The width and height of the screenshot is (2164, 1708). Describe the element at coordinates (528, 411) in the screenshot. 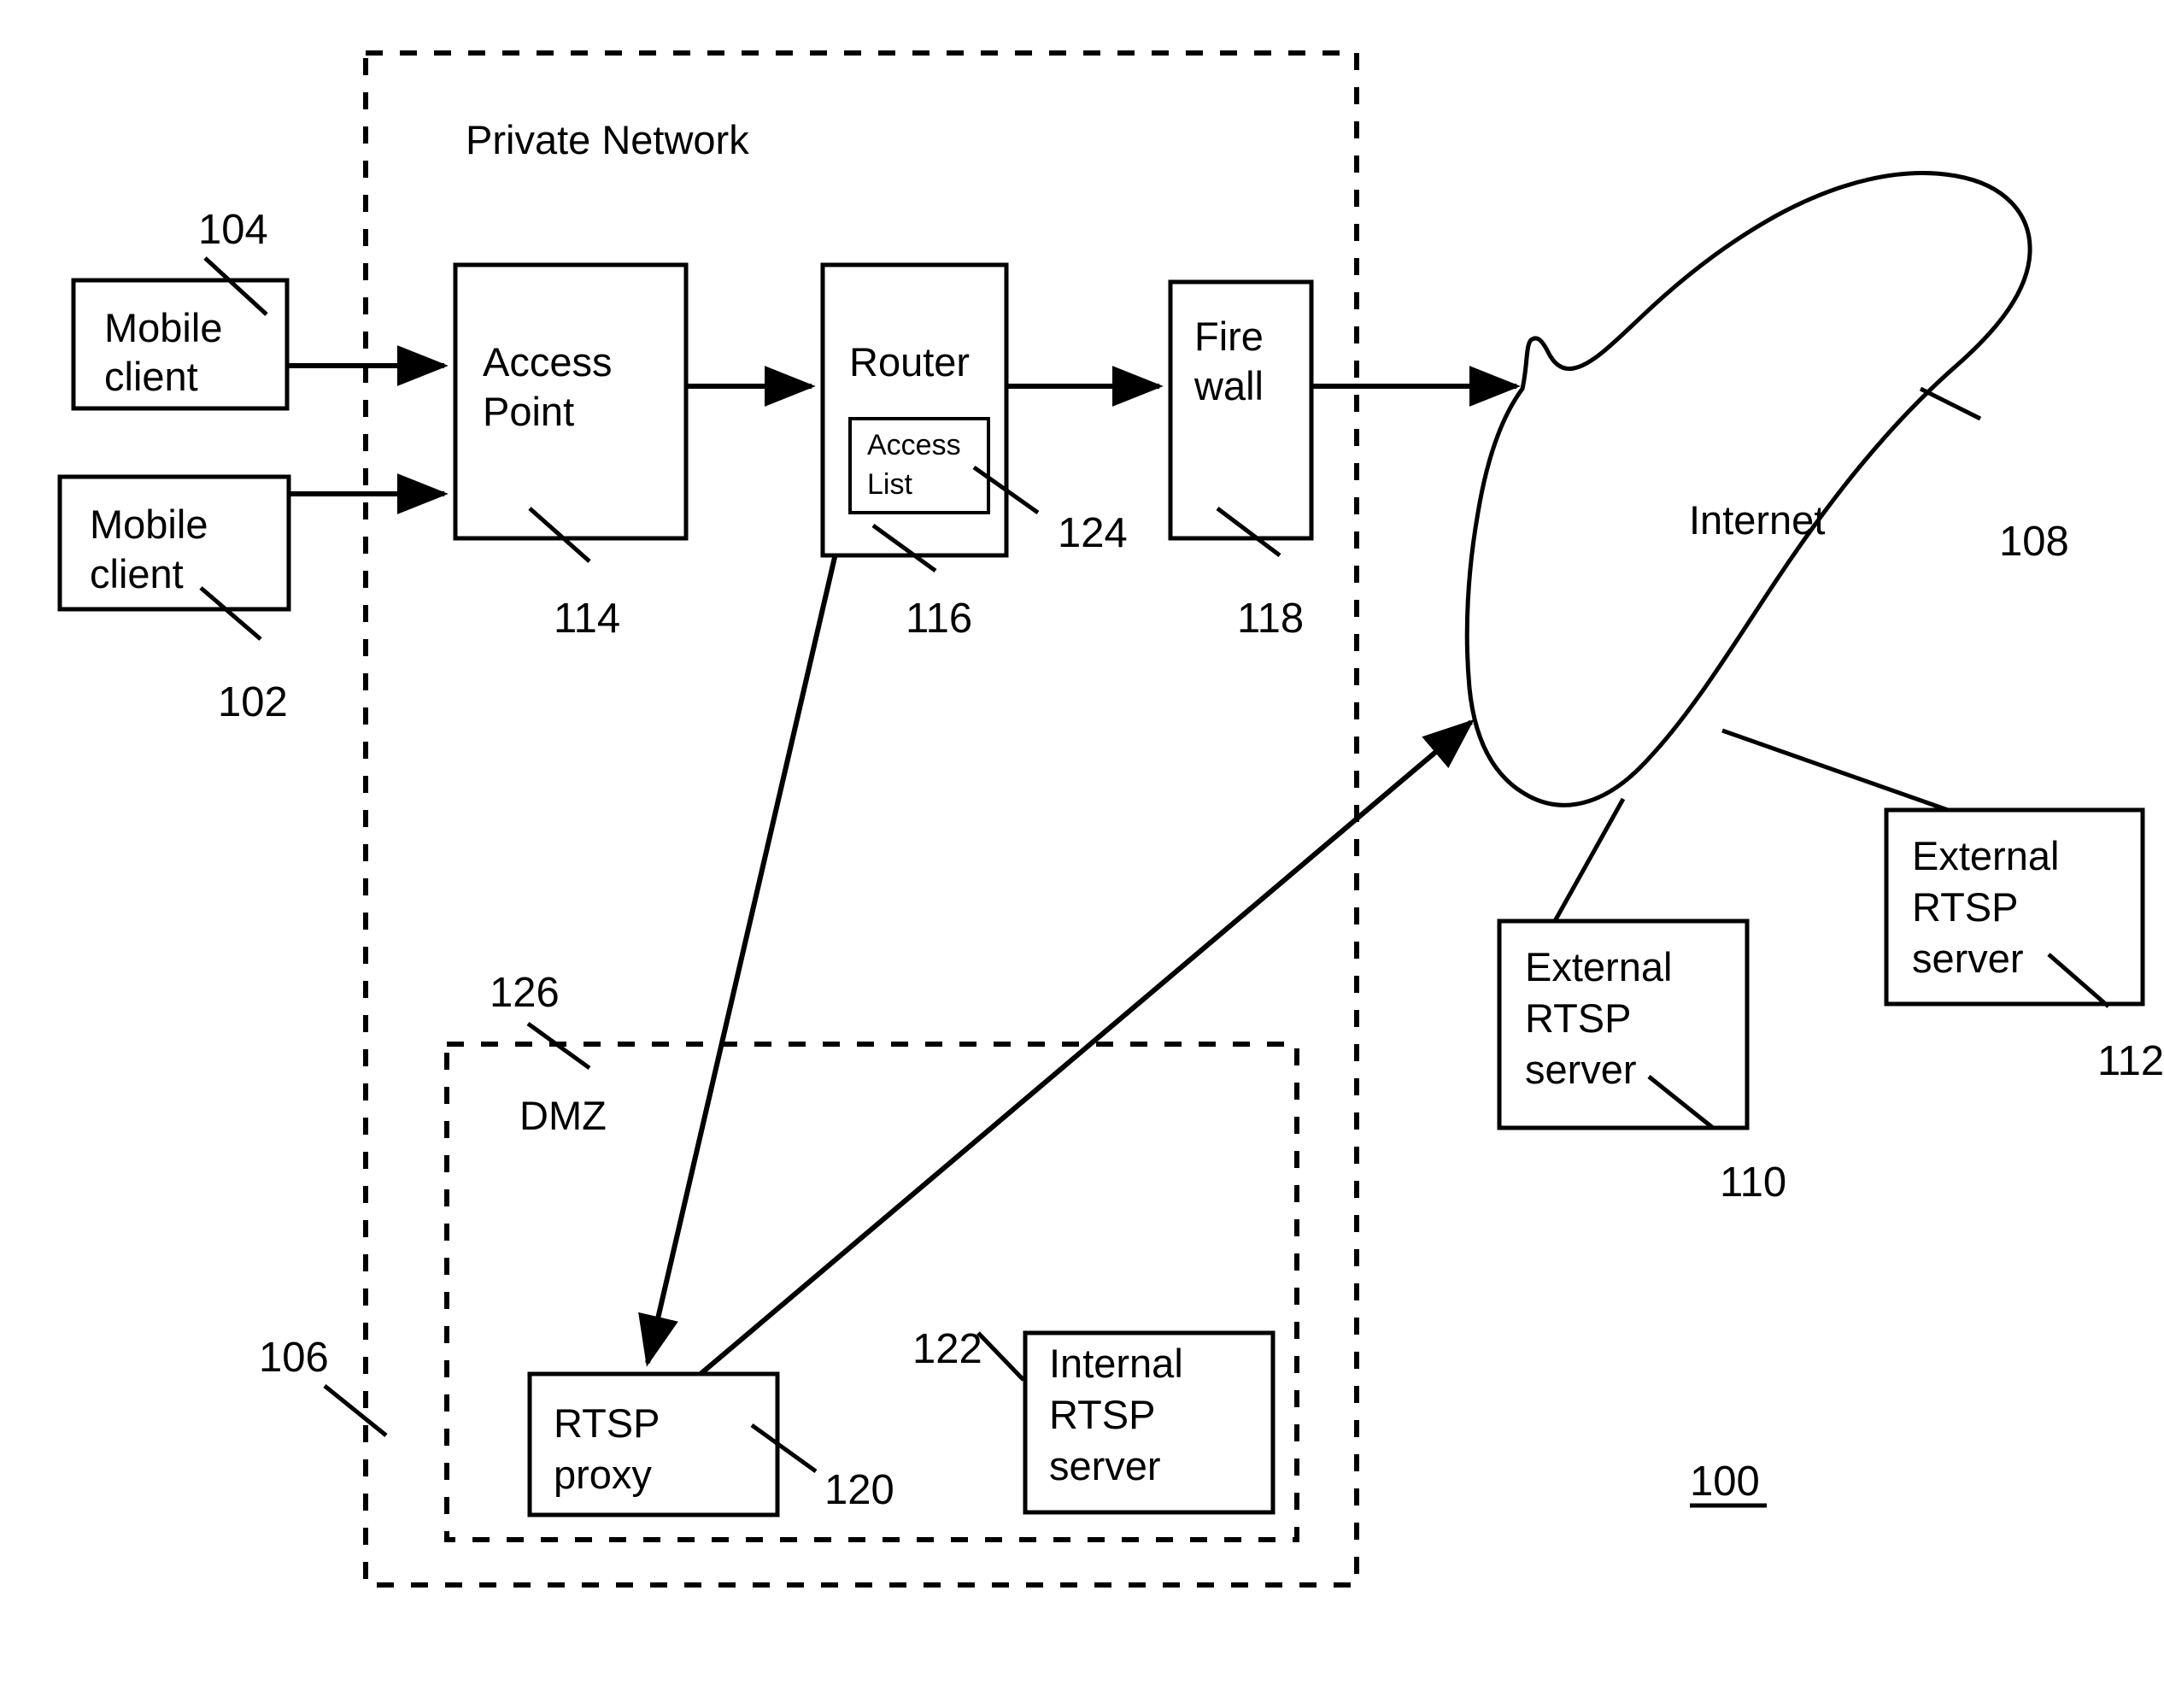

I see `label-access-point-line2: Point` at that location.